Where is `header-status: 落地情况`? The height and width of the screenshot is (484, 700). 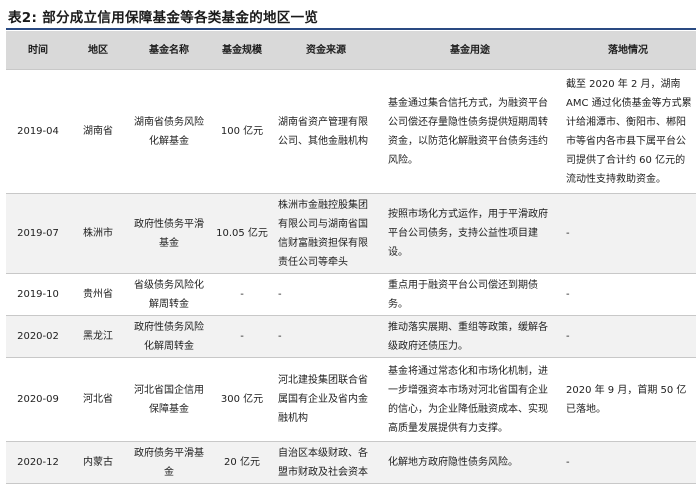
header-status: 落地情况 is located at coordinates (628, 50).